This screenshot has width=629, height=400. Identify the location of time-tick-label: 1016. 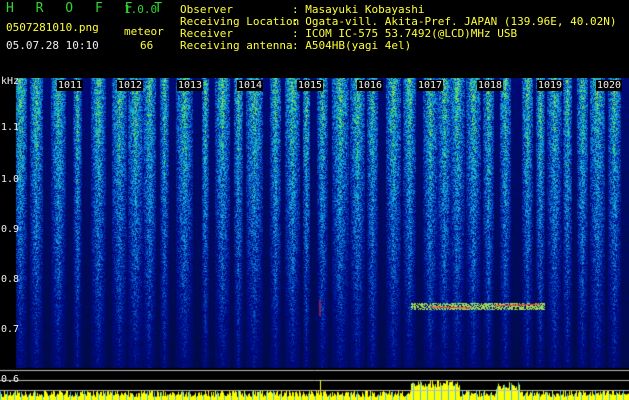
(370, 85).